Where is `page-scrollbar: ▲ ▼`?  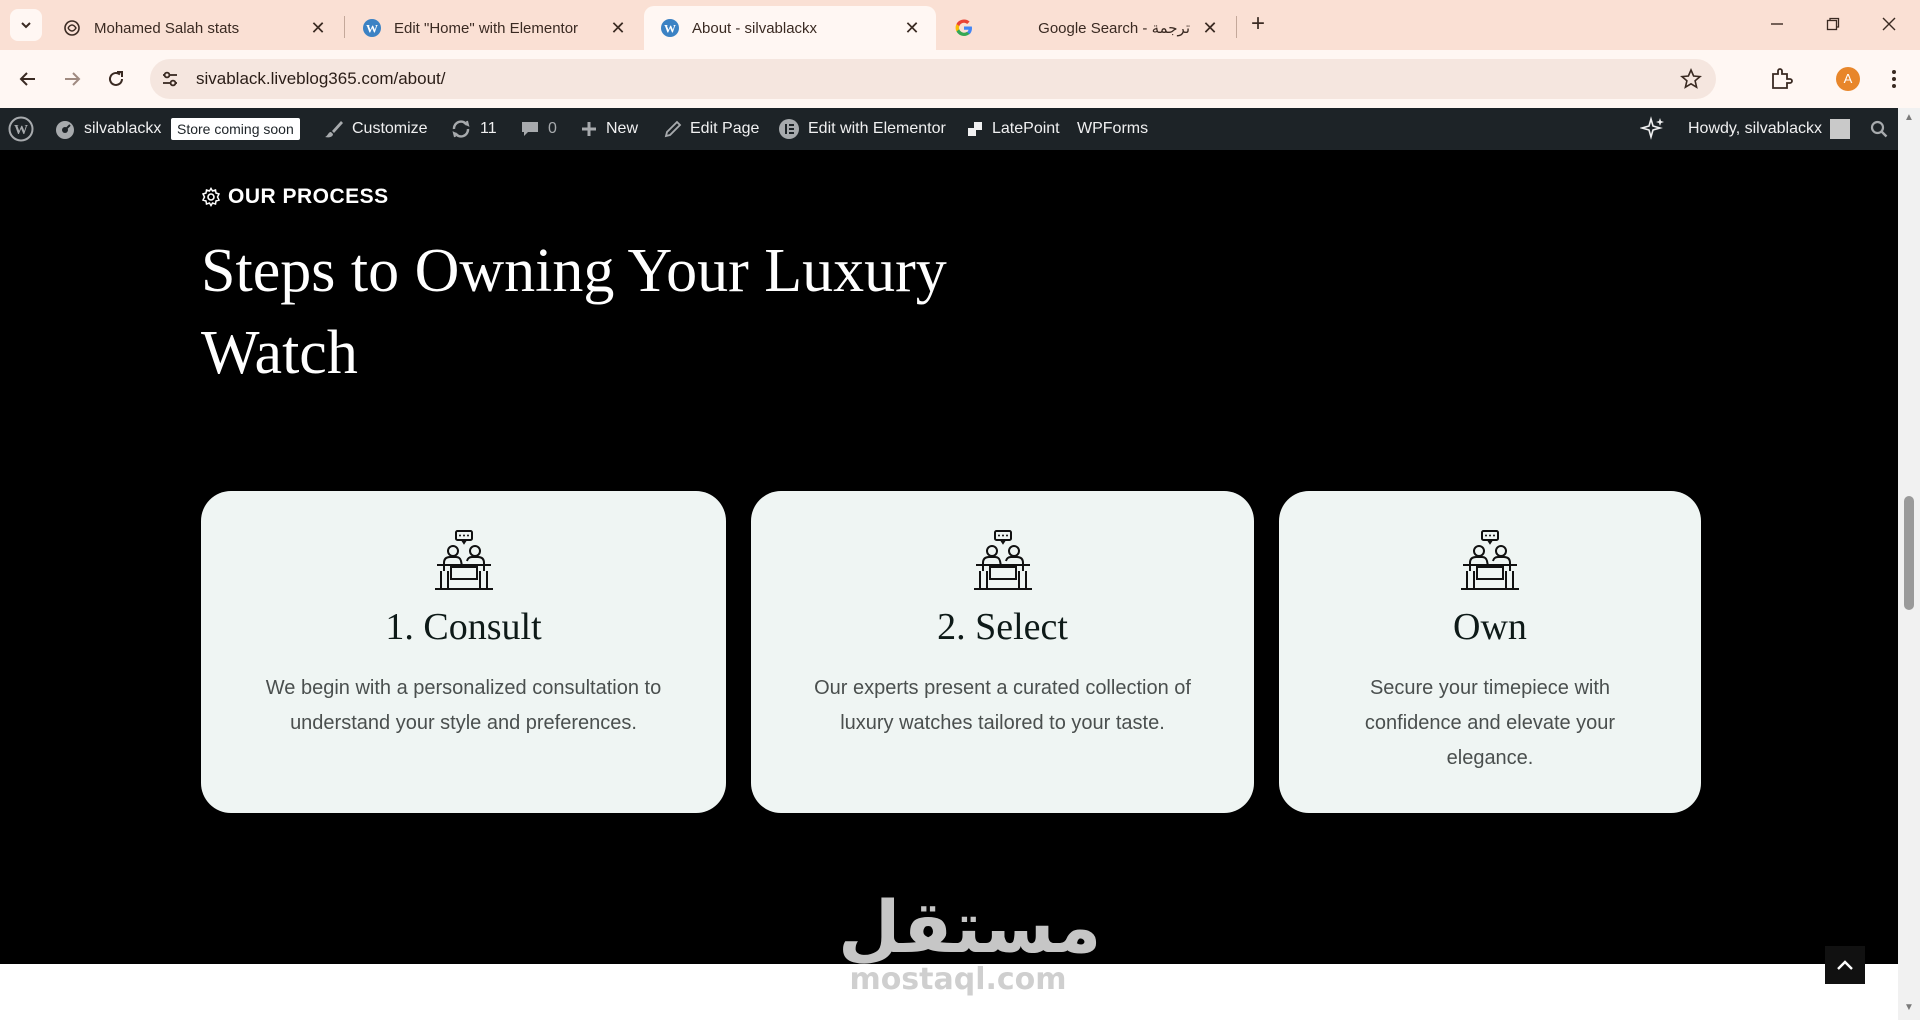
page-scrollbar: ▲ ▼ is located at coordinates (1909, 564).